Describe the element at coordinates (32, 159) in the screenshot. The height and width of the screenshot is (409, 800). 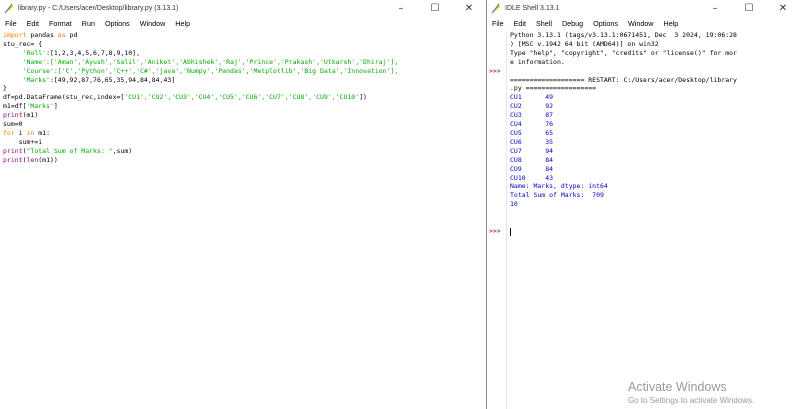
I see `builtin: len` at that location.